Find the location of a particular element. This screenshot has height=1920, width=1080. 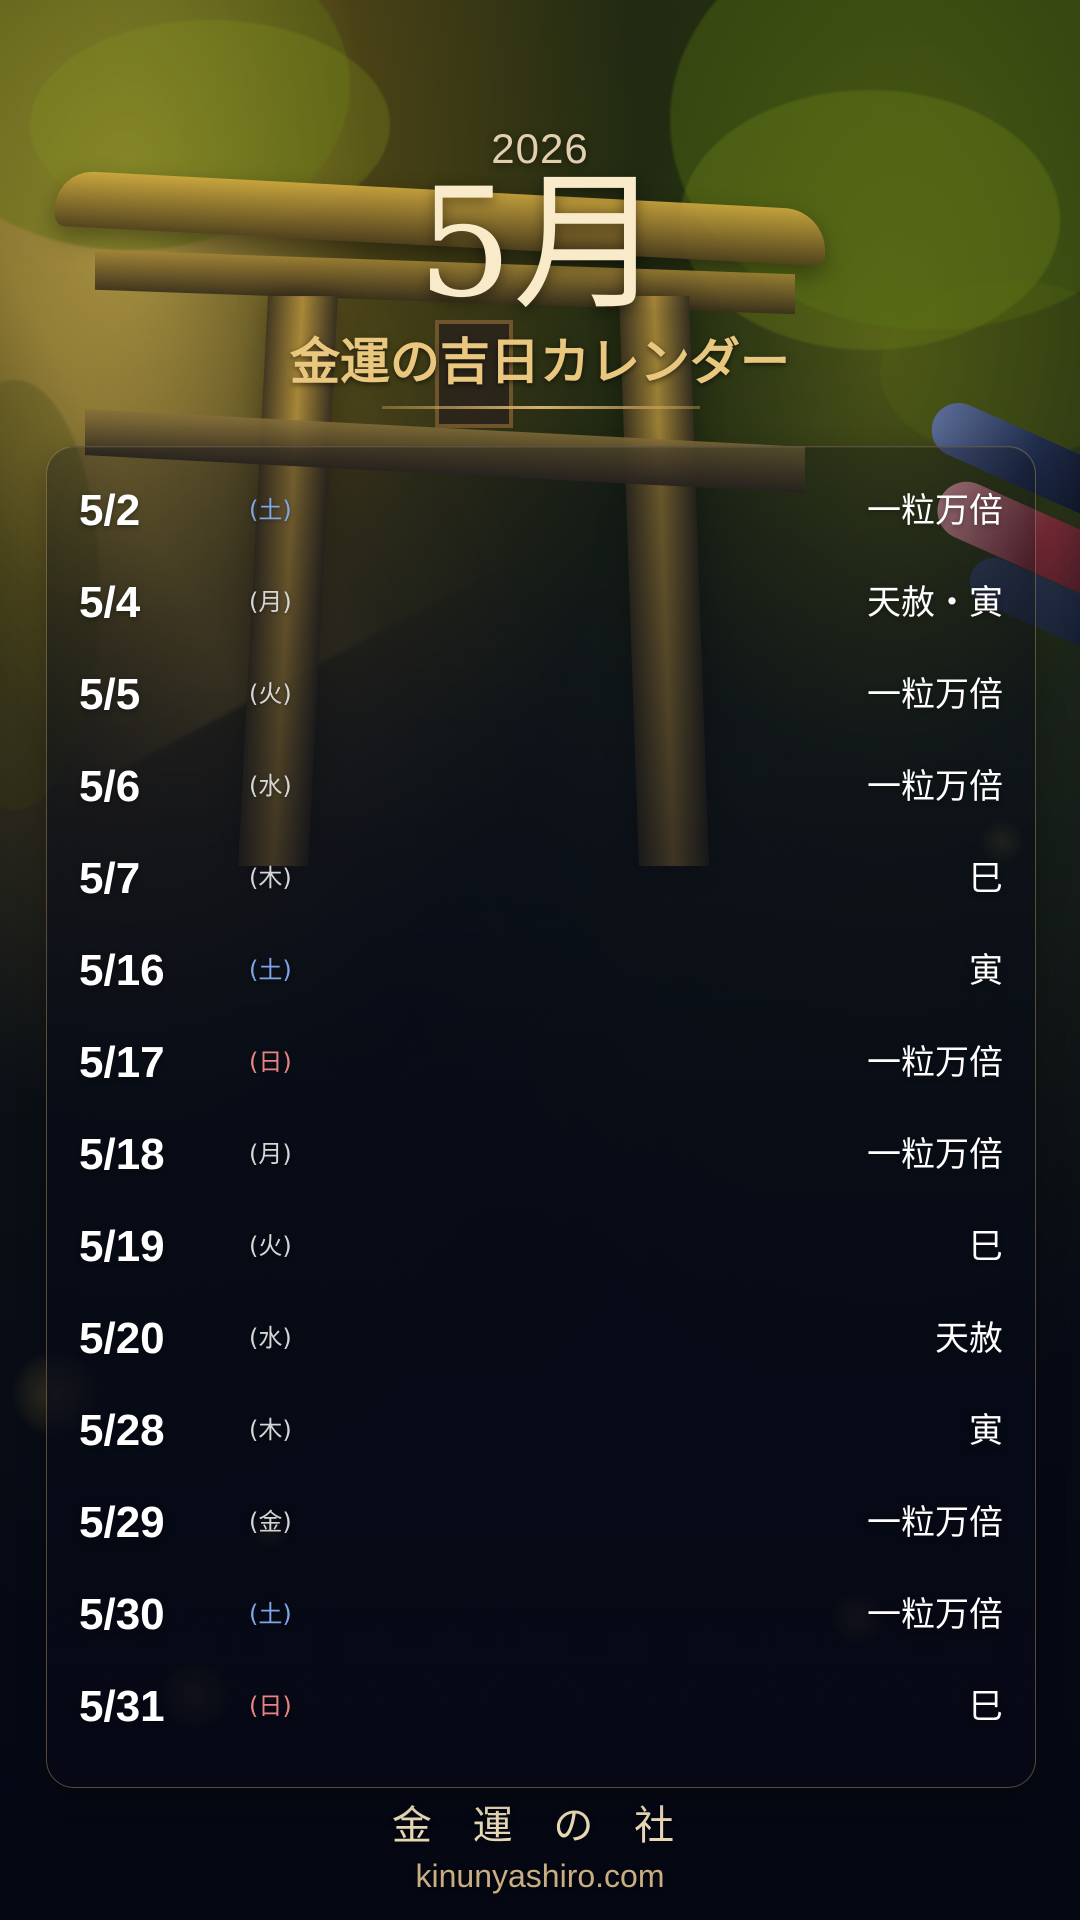

lucky-day-row: 5/29 (金) 一粒万倍 is located at coordinates (541, 1524).